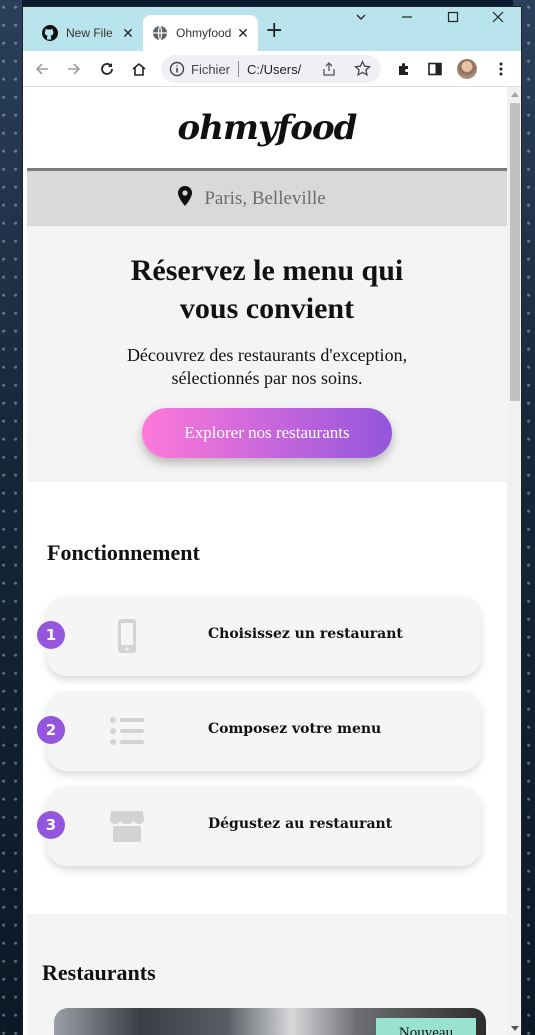 The height and width of the screenshot is (1035, 535). Describe the element at coordinates (515, 252) in the screenshot. I see `scroll-thumb` at that location.